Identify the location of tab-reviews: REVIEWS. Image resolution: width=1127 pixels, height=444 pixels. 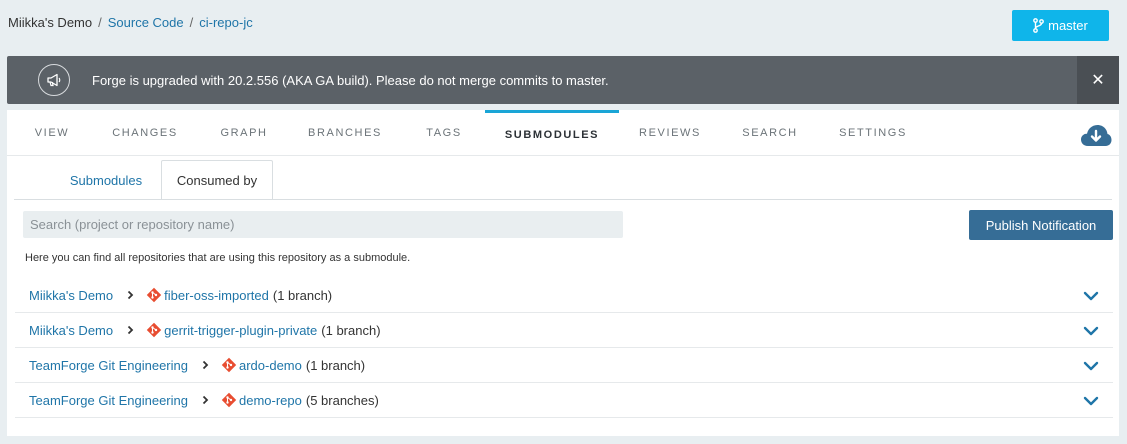
(670, 133).